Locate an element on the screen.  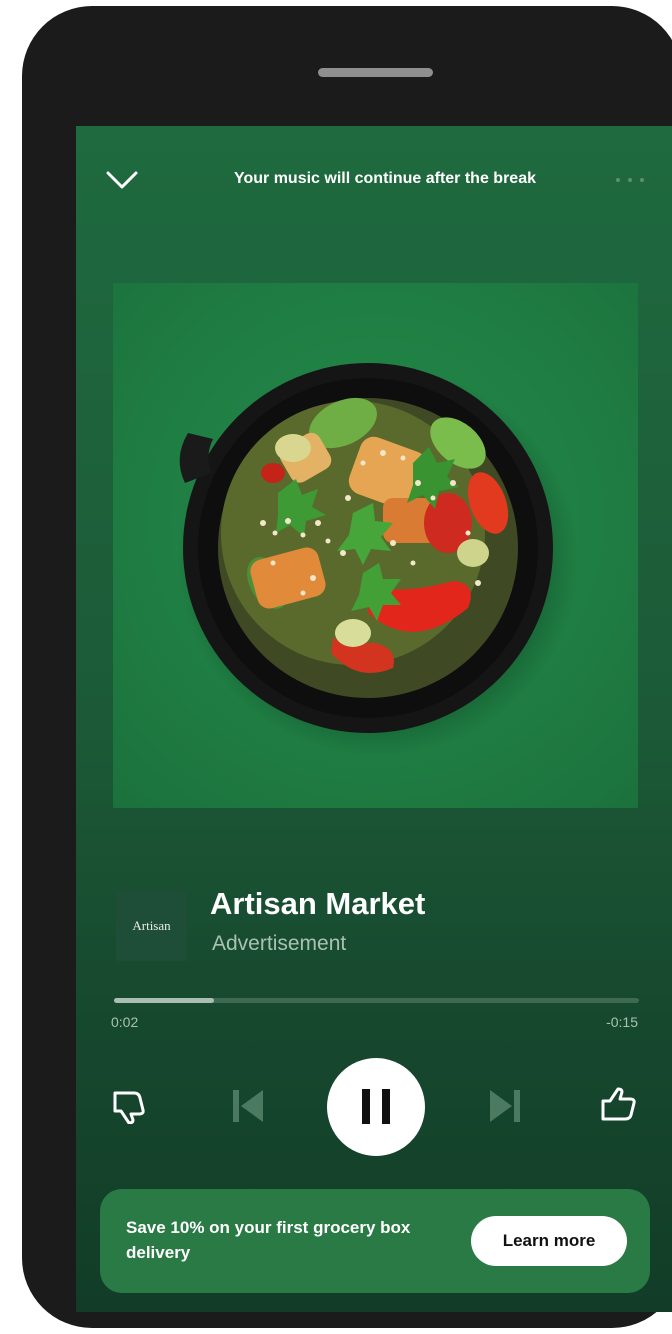
skip-previous-icon is located at coordinates (248, 1106).